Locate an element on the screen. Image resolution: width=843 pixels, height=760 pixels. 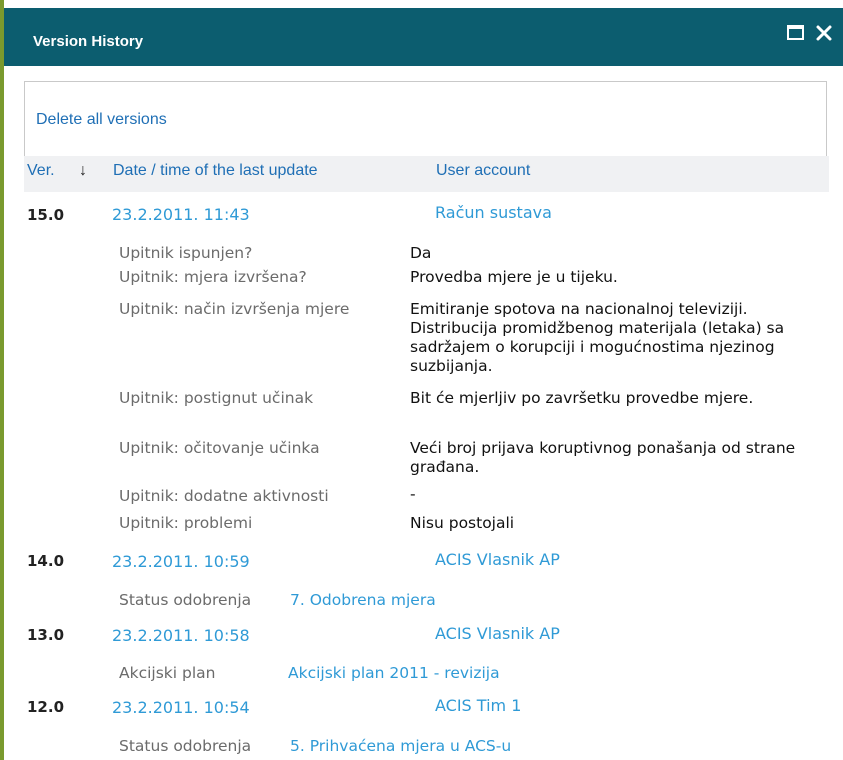
version-number: 14.0 is located at coordinates (46, 561).